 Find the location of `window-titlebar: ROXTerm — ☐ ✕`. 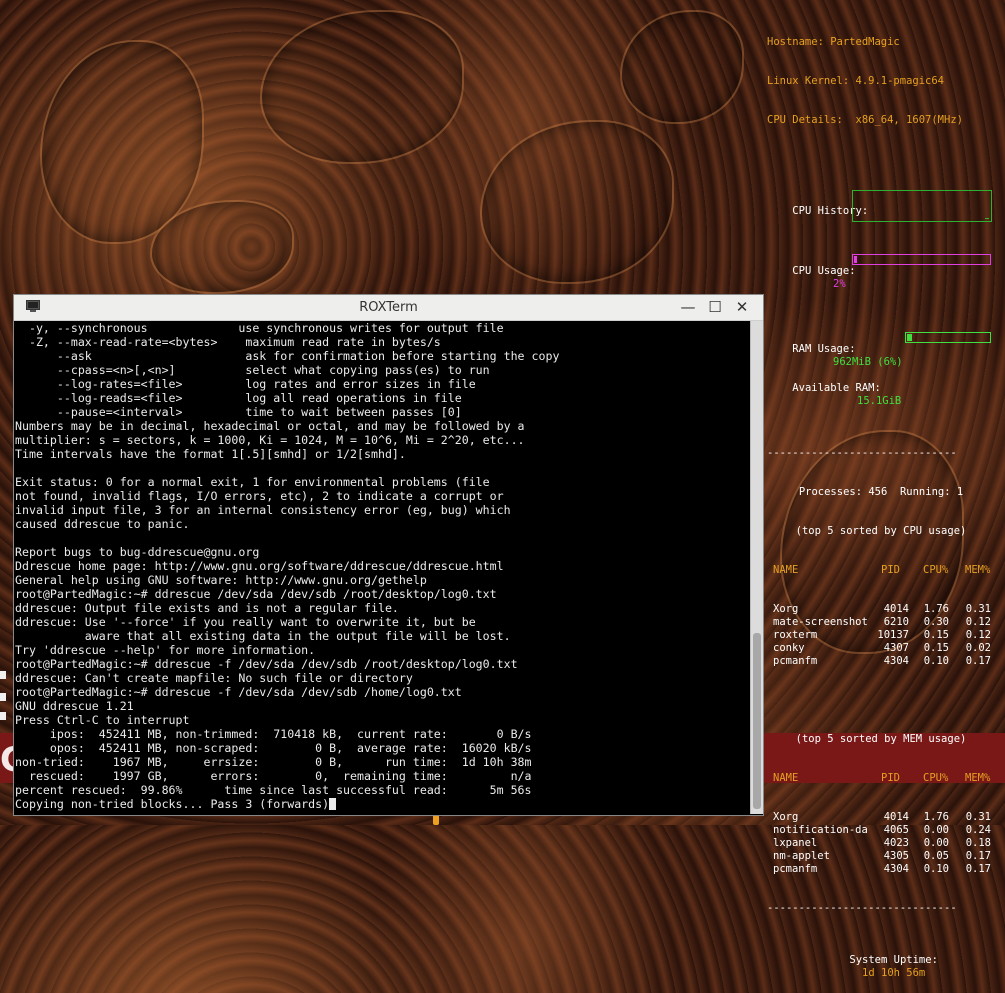

window-titlebar: ROXTerm — ☐ ✕ is located at coordinates (388, 308).